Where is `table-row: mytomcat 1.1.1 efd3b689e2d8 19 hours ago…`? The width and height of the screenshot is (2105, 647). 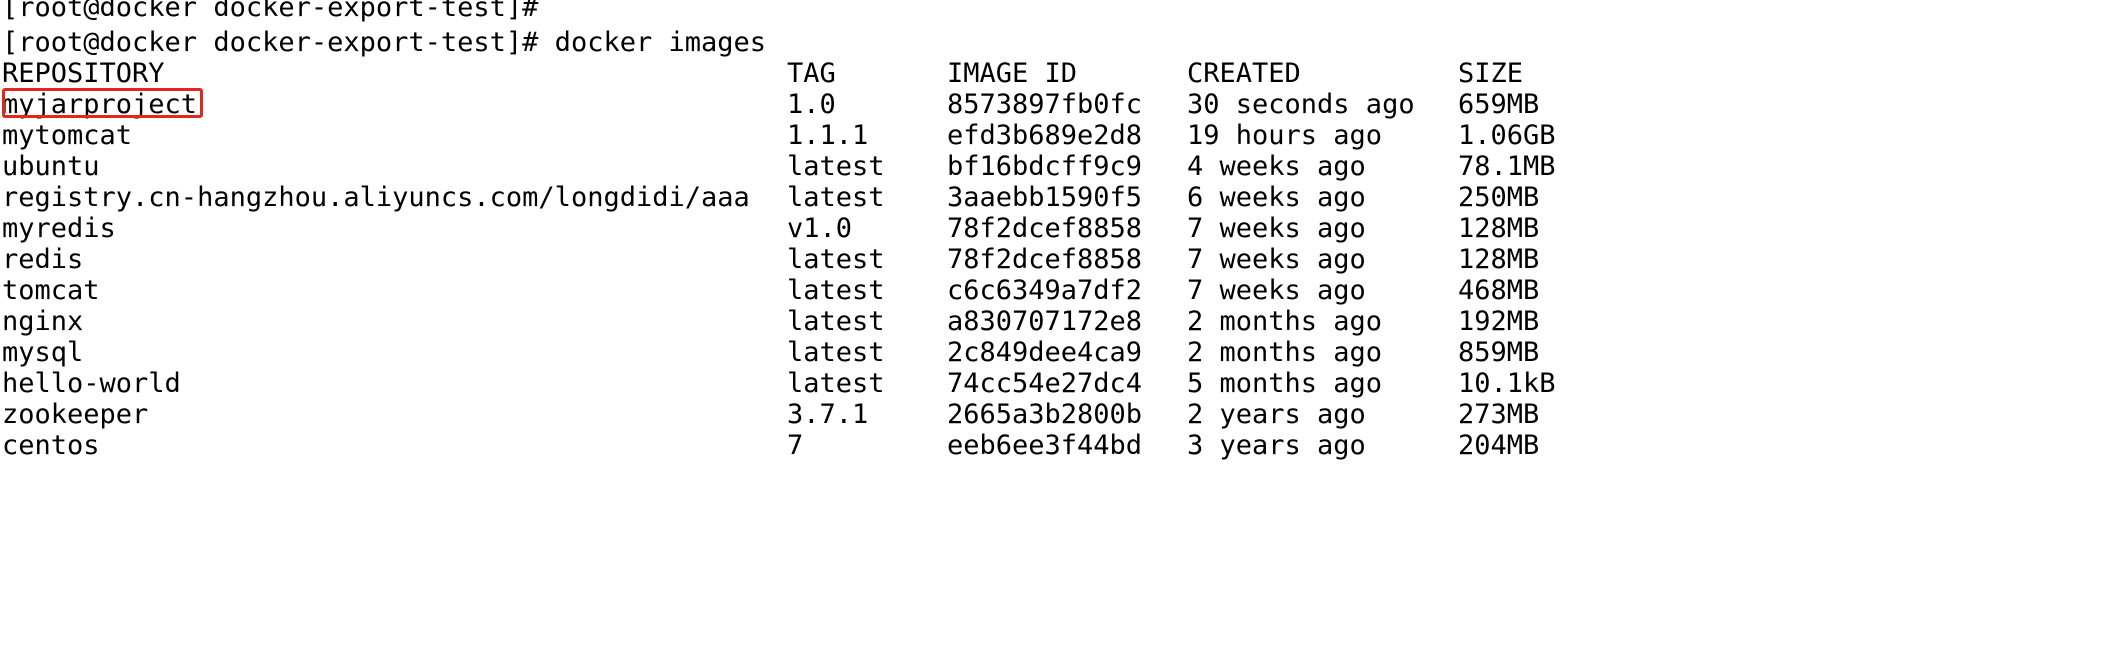
table-row: mytomcat 1.1.1 efd3b689e2d8 19 hours ago… is located at coordinates (1052, 135).